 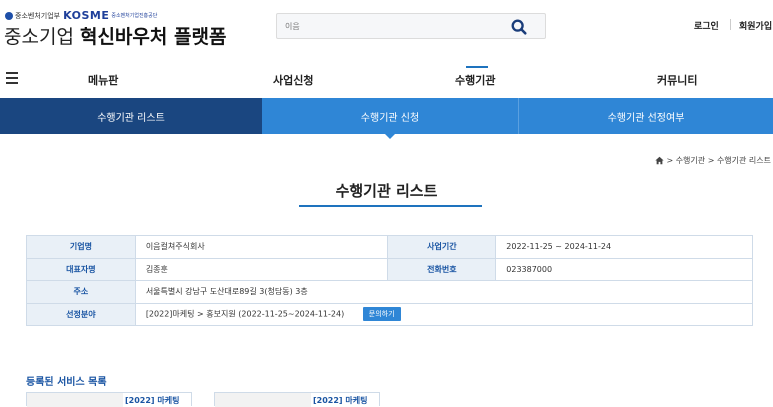 What do you see at coordinates (261, 247) in the screenshot?
I see `company-name-value: 이음컬쳐주식회사` at bounding box center [261, 247].